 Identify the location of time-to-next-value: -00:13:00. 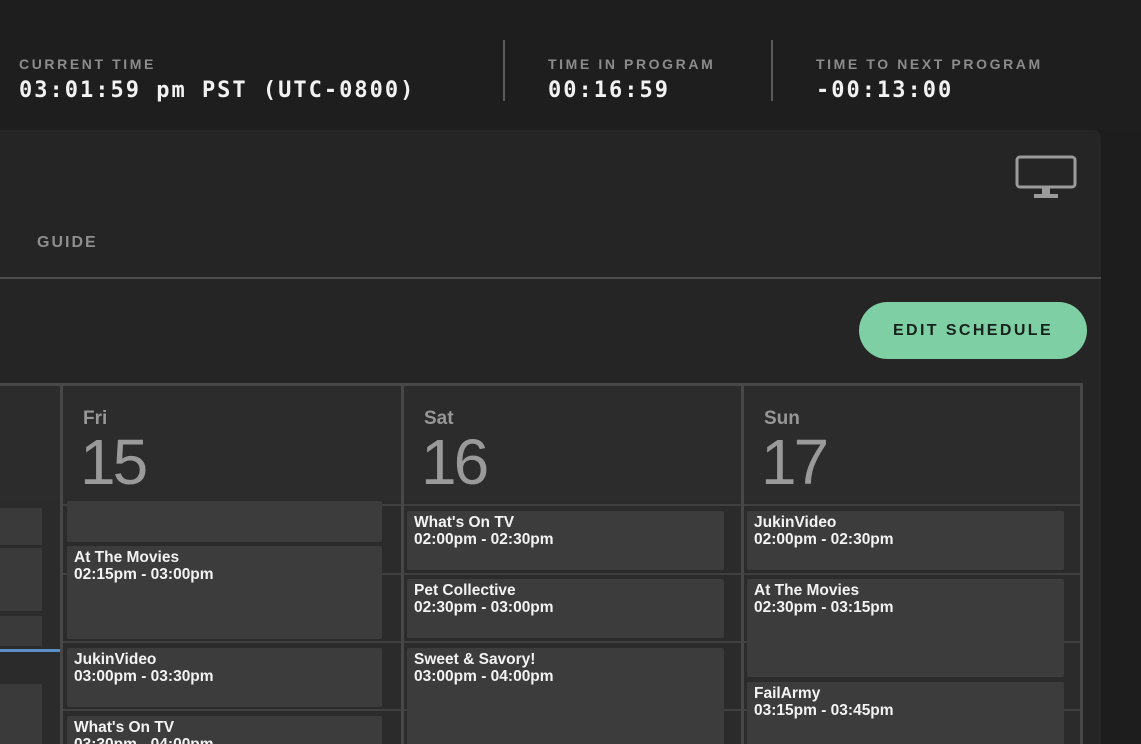
(885, 90).